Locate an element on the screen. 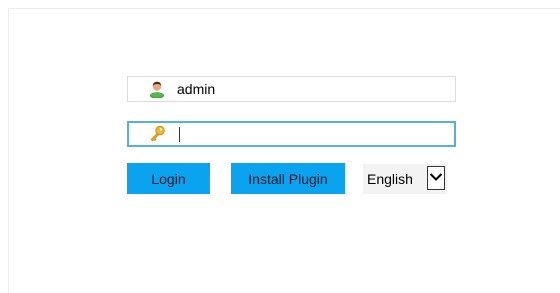 The width and height of the screenshot is (560, 293). user-icon is located at coordinates (157, 89).